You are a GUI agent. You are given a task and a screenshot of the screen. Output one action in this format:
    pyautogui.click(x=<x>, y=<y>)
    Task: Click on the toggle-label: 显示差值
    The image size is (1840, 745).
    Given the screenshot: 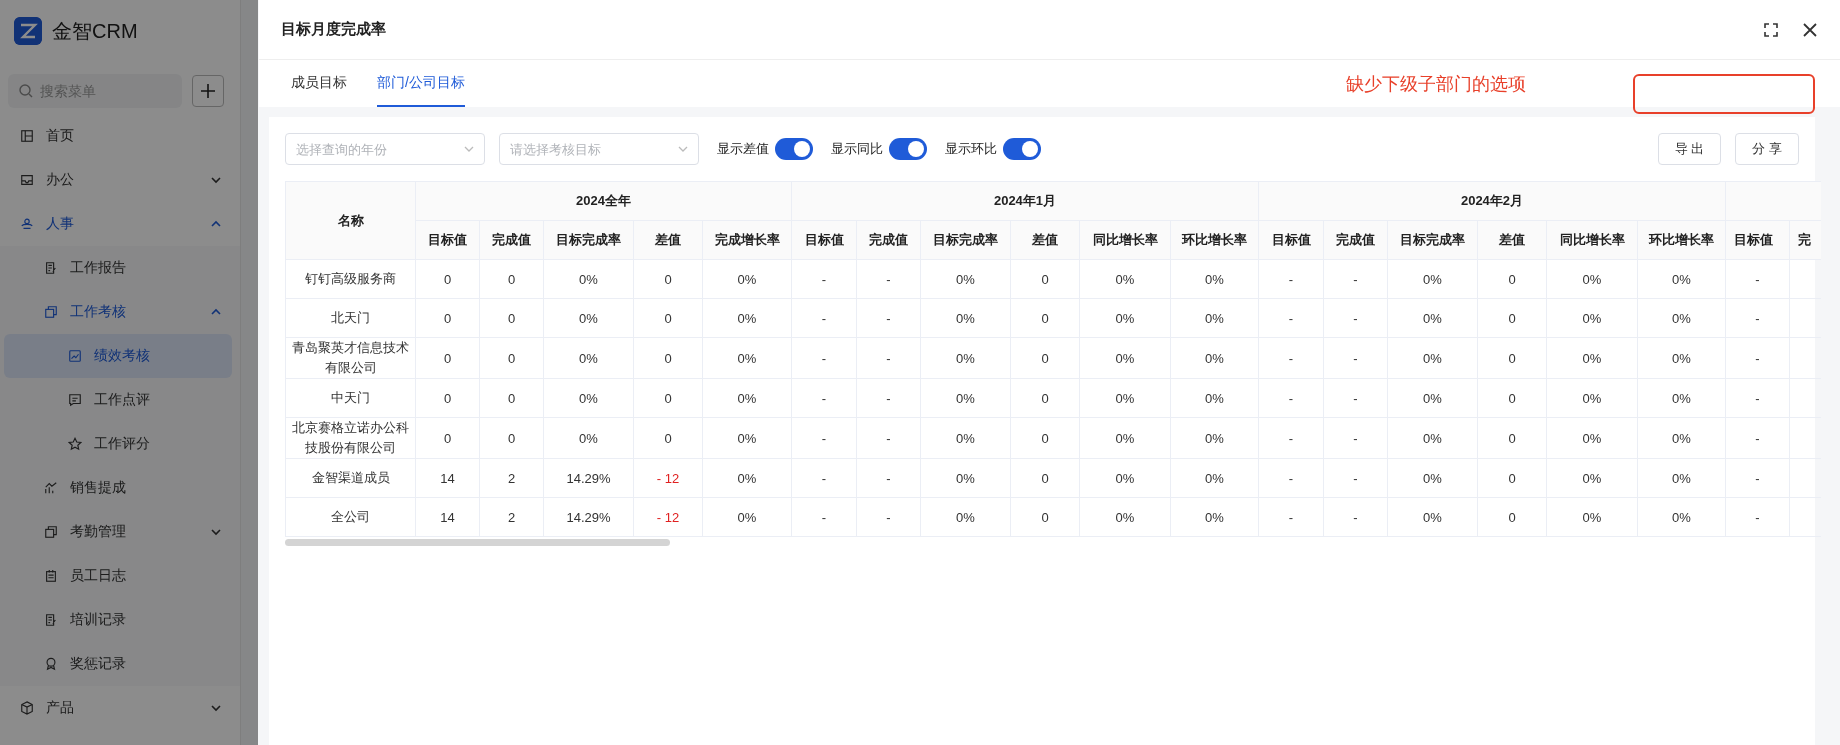 What is the action you would take?
    pyautogui.click(x=743, y=149)
    